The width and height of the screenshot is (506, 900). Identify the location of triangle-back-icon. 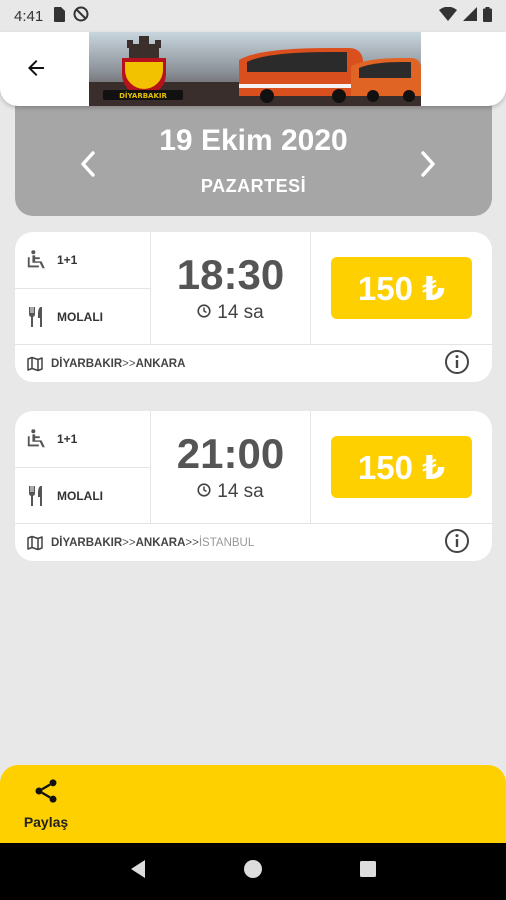
(138, 871).